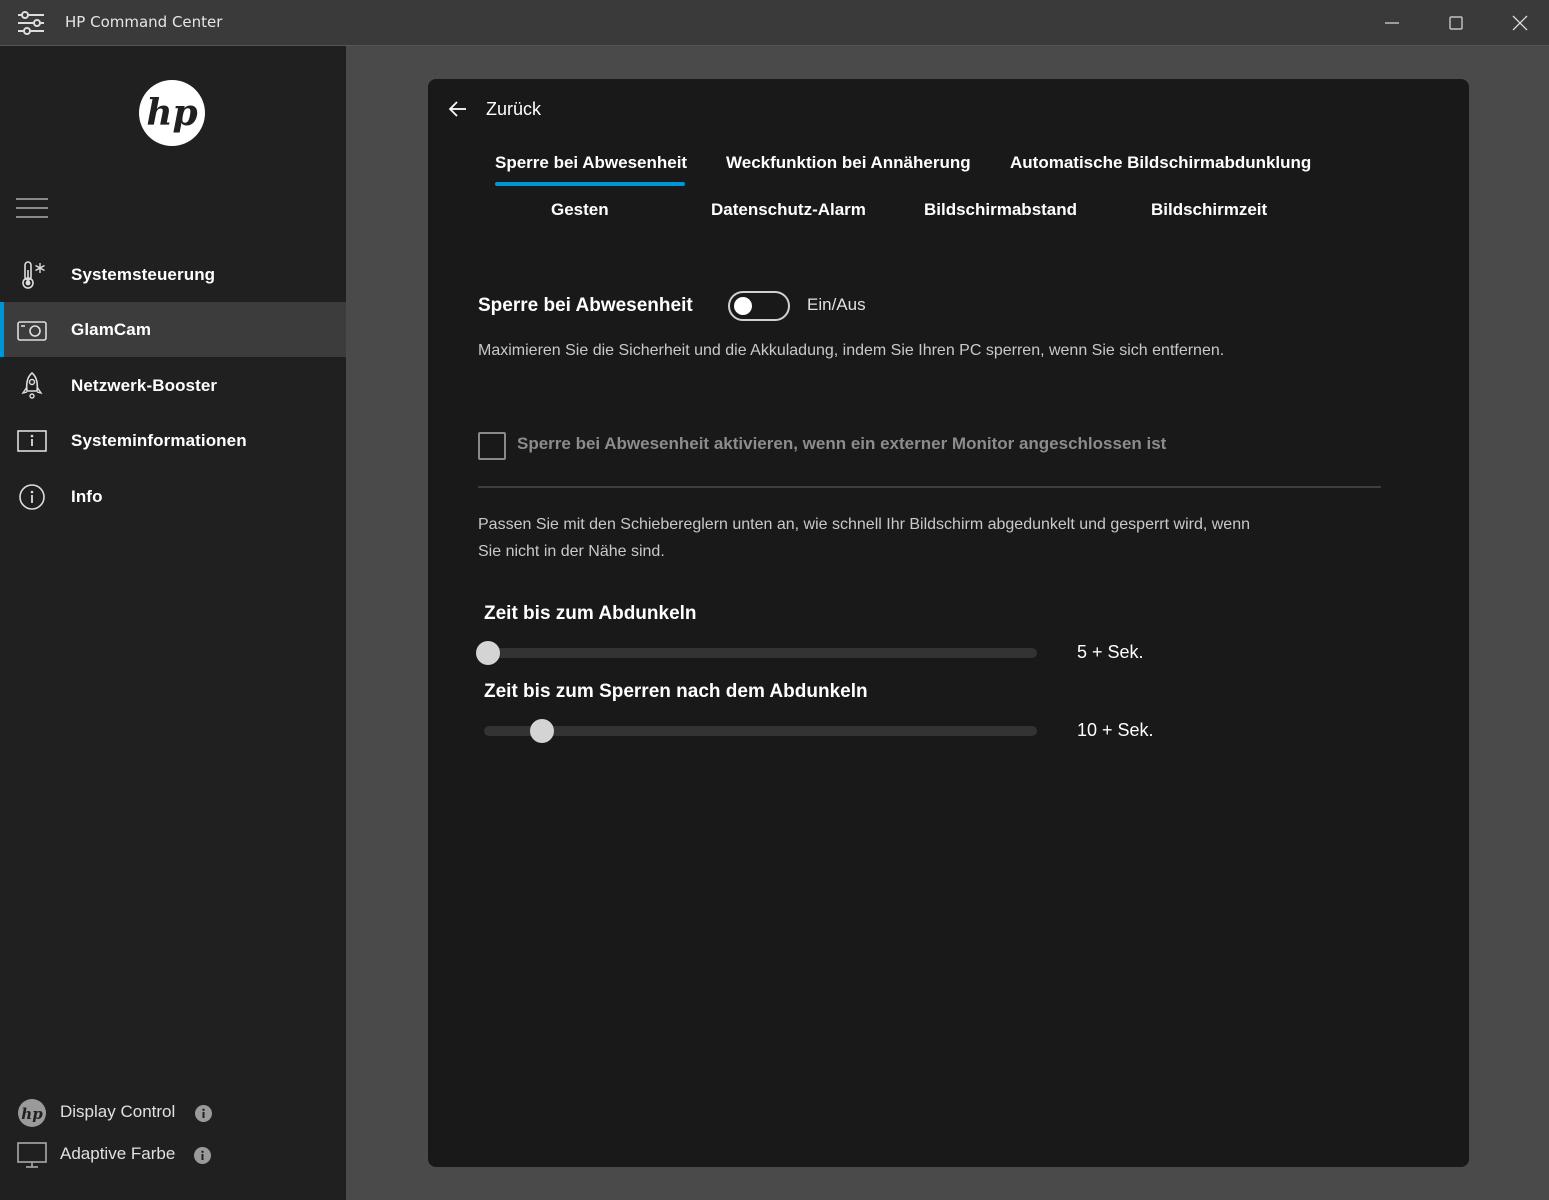  I want to click on arrow-left-icon, so click(457, 109).